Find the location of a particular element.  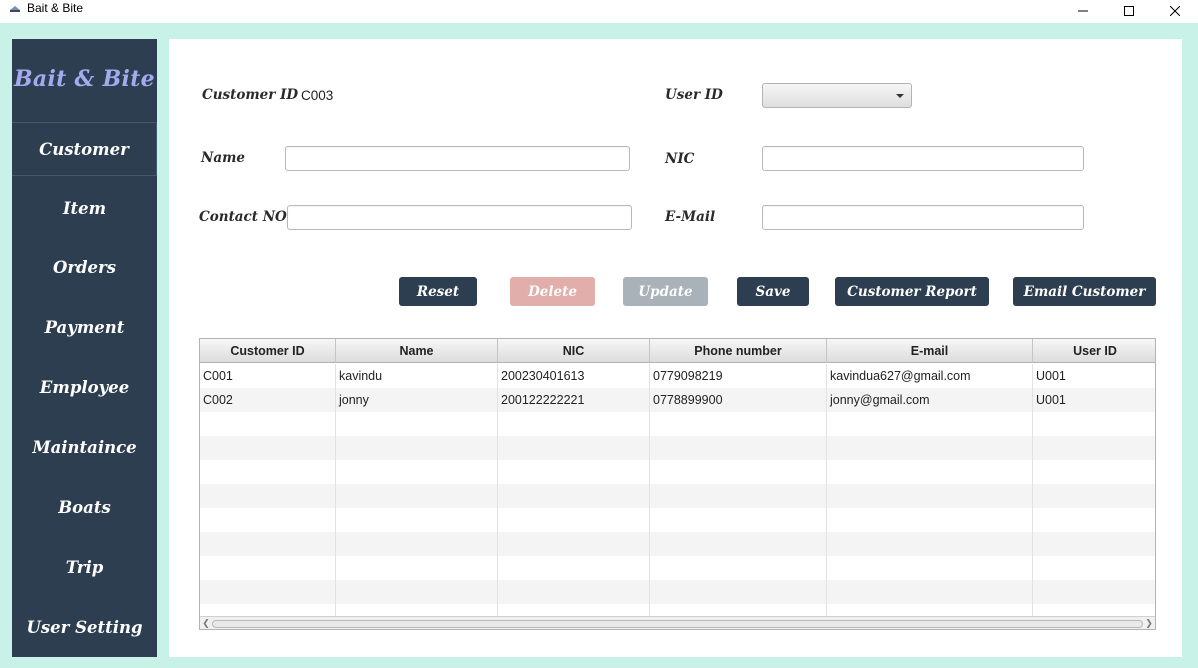

sidebar-item-item: Item is located at coordinates (84, 208).